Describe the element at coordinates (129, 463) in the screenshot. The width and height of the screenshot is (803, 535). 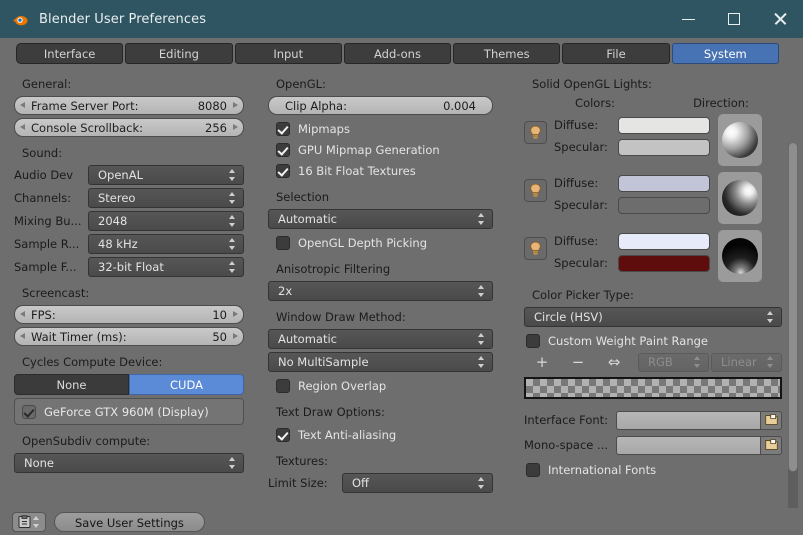
I see `opensubdiv-dropdown: None` at that location.